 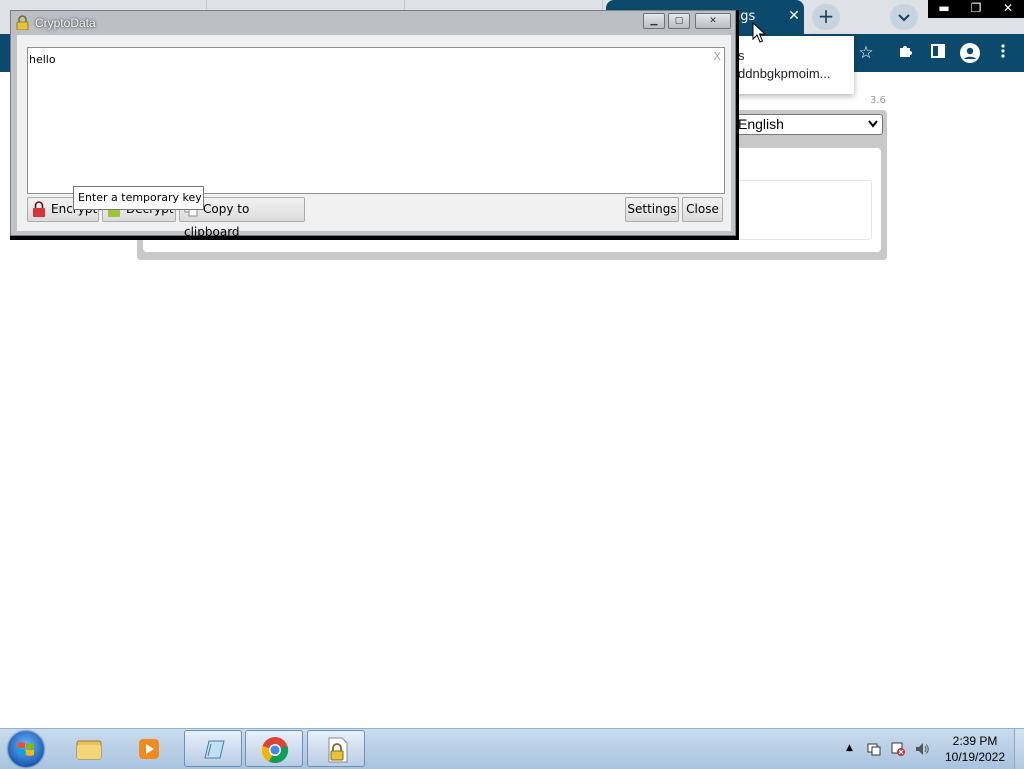 I want to click on close-app-button: Close, so click(x=702, y=209).